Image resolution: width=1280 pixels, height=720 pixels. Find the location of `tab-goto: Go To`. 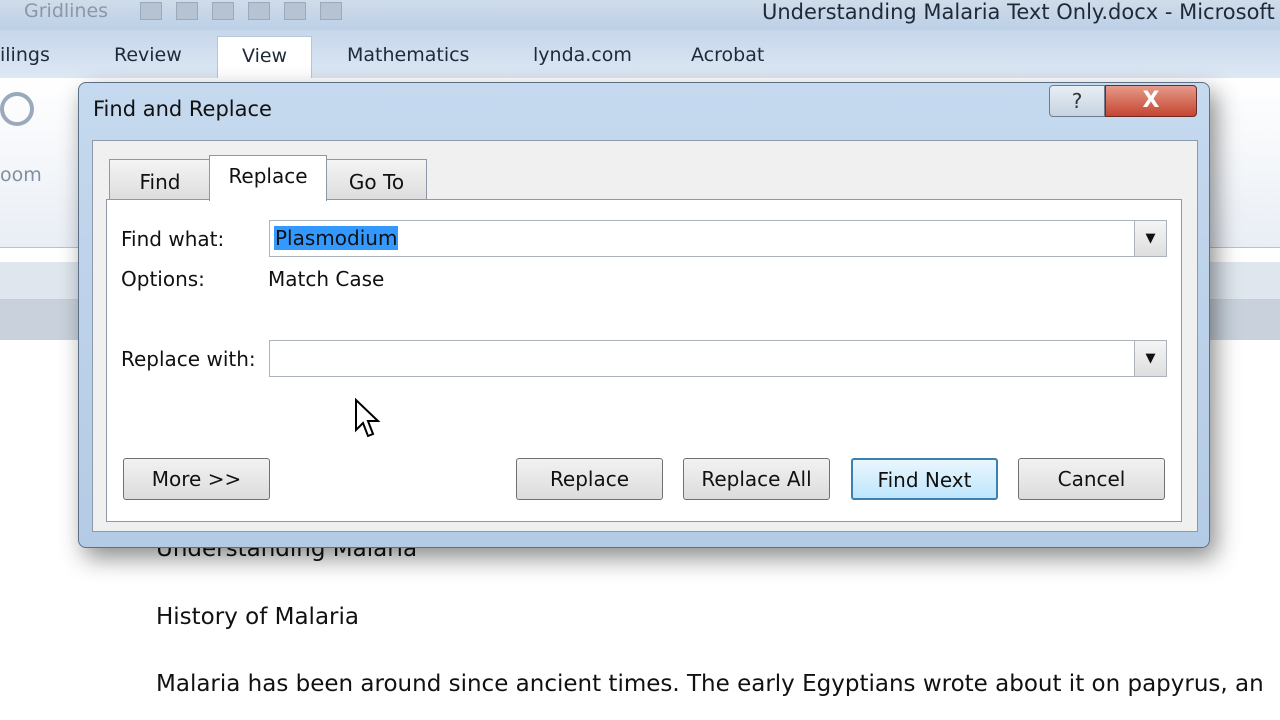

tab-goto: Go To is located at coordinates (376, 180).